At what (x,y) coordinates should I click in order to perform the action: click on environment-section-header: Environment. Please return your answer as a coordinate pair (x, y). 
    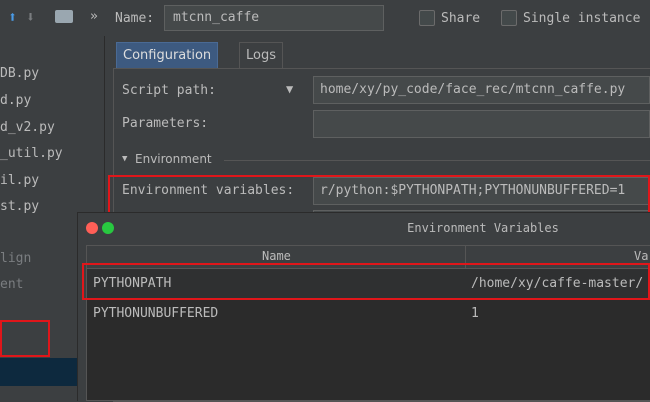
    Looking at the image, I should click on (173, 159).